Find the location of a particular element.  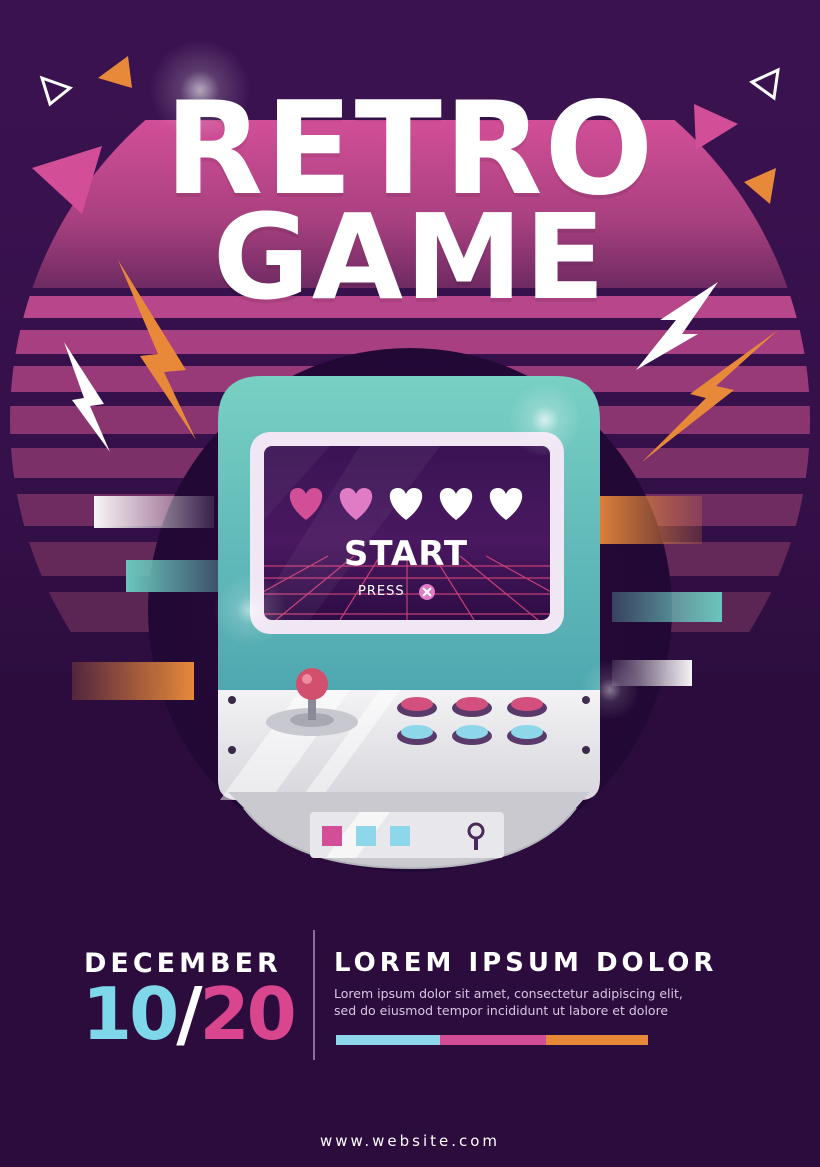

color-bar-cyan is located at coordinates (388, 1040).